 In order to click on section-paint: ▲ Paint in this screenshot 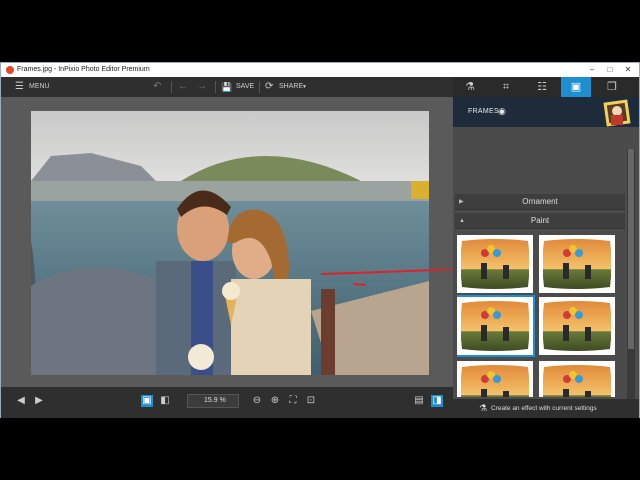, I will do `click(540, 221)`.